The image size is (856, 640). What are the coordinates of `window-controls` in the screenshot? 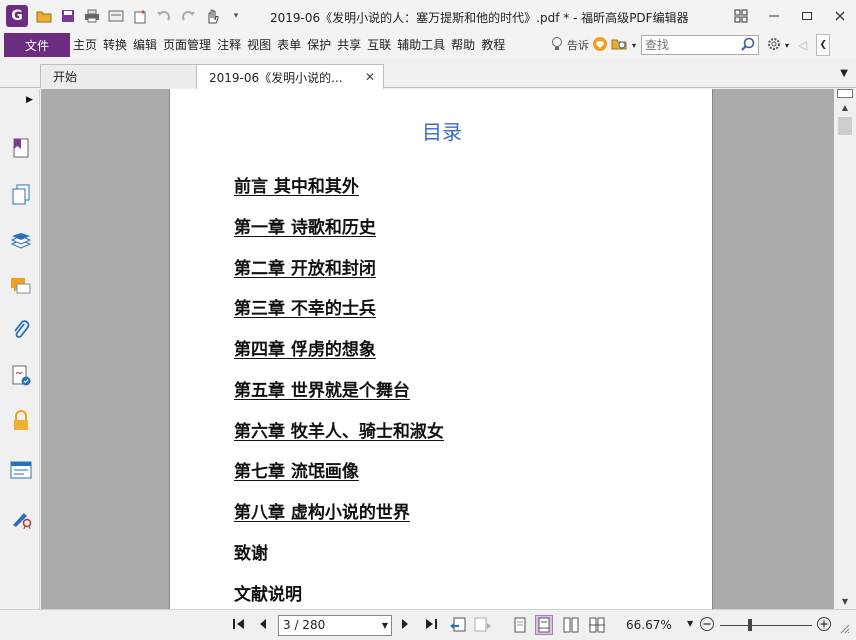 It's located at (790, 16).